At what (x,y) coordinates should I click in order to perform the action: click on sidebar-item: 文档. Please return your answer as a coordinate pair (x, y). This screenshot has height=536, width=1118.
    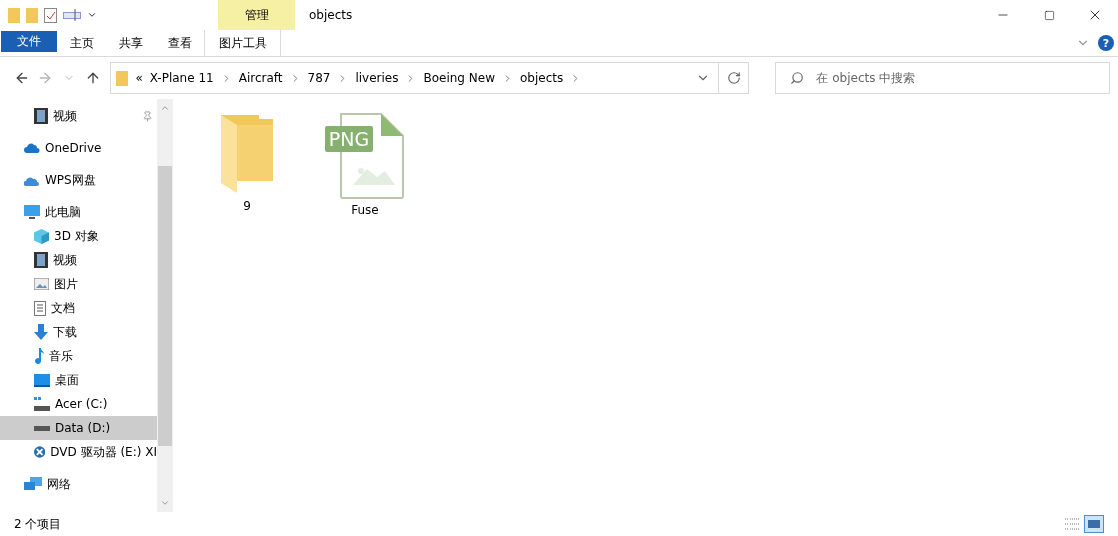
    Looking at the image, I should click on (78, 308).